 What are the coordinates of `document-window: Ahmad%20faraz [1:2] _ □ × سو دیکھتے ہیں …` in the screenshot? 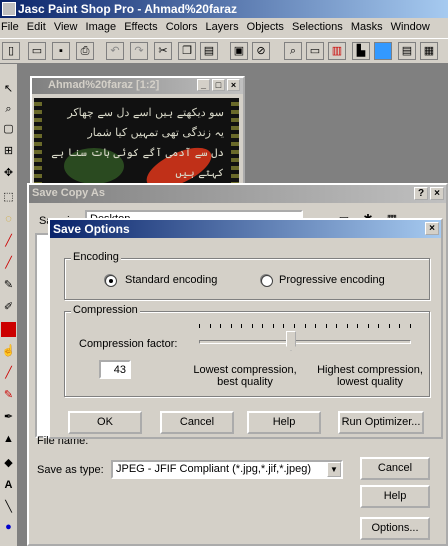 It's located at (137, 131).